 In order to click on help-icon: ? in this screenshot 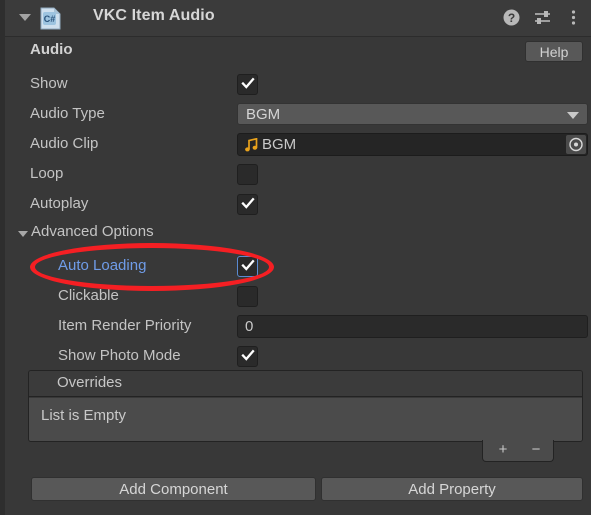, I will do `click(511, 17)`.